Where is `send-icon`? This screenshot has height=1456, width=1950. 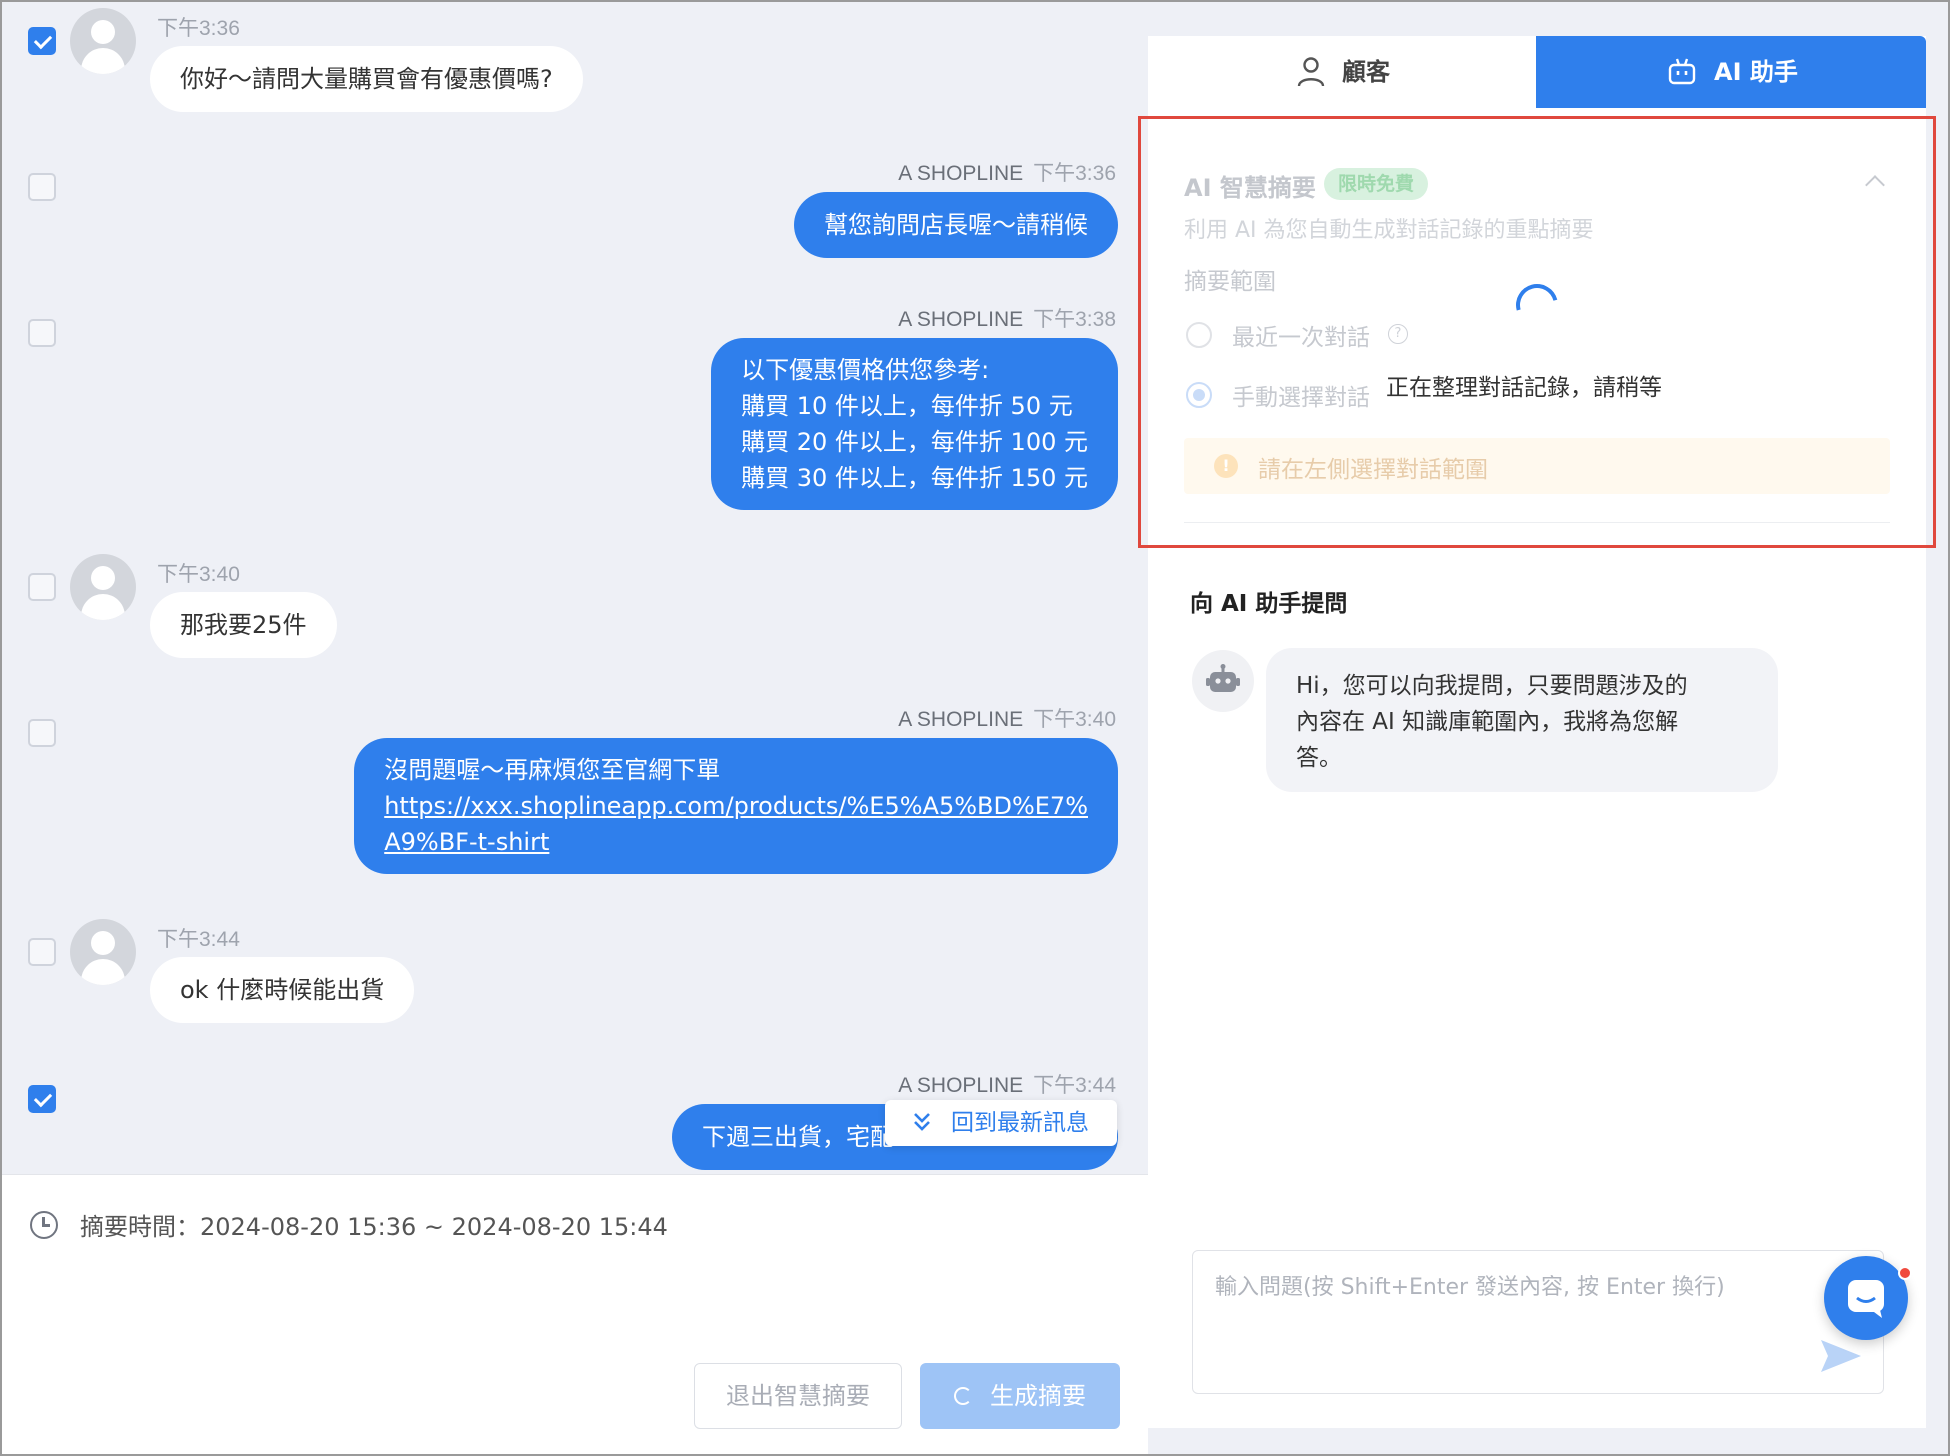
send-icon is located at coordinates (1841, 1356).